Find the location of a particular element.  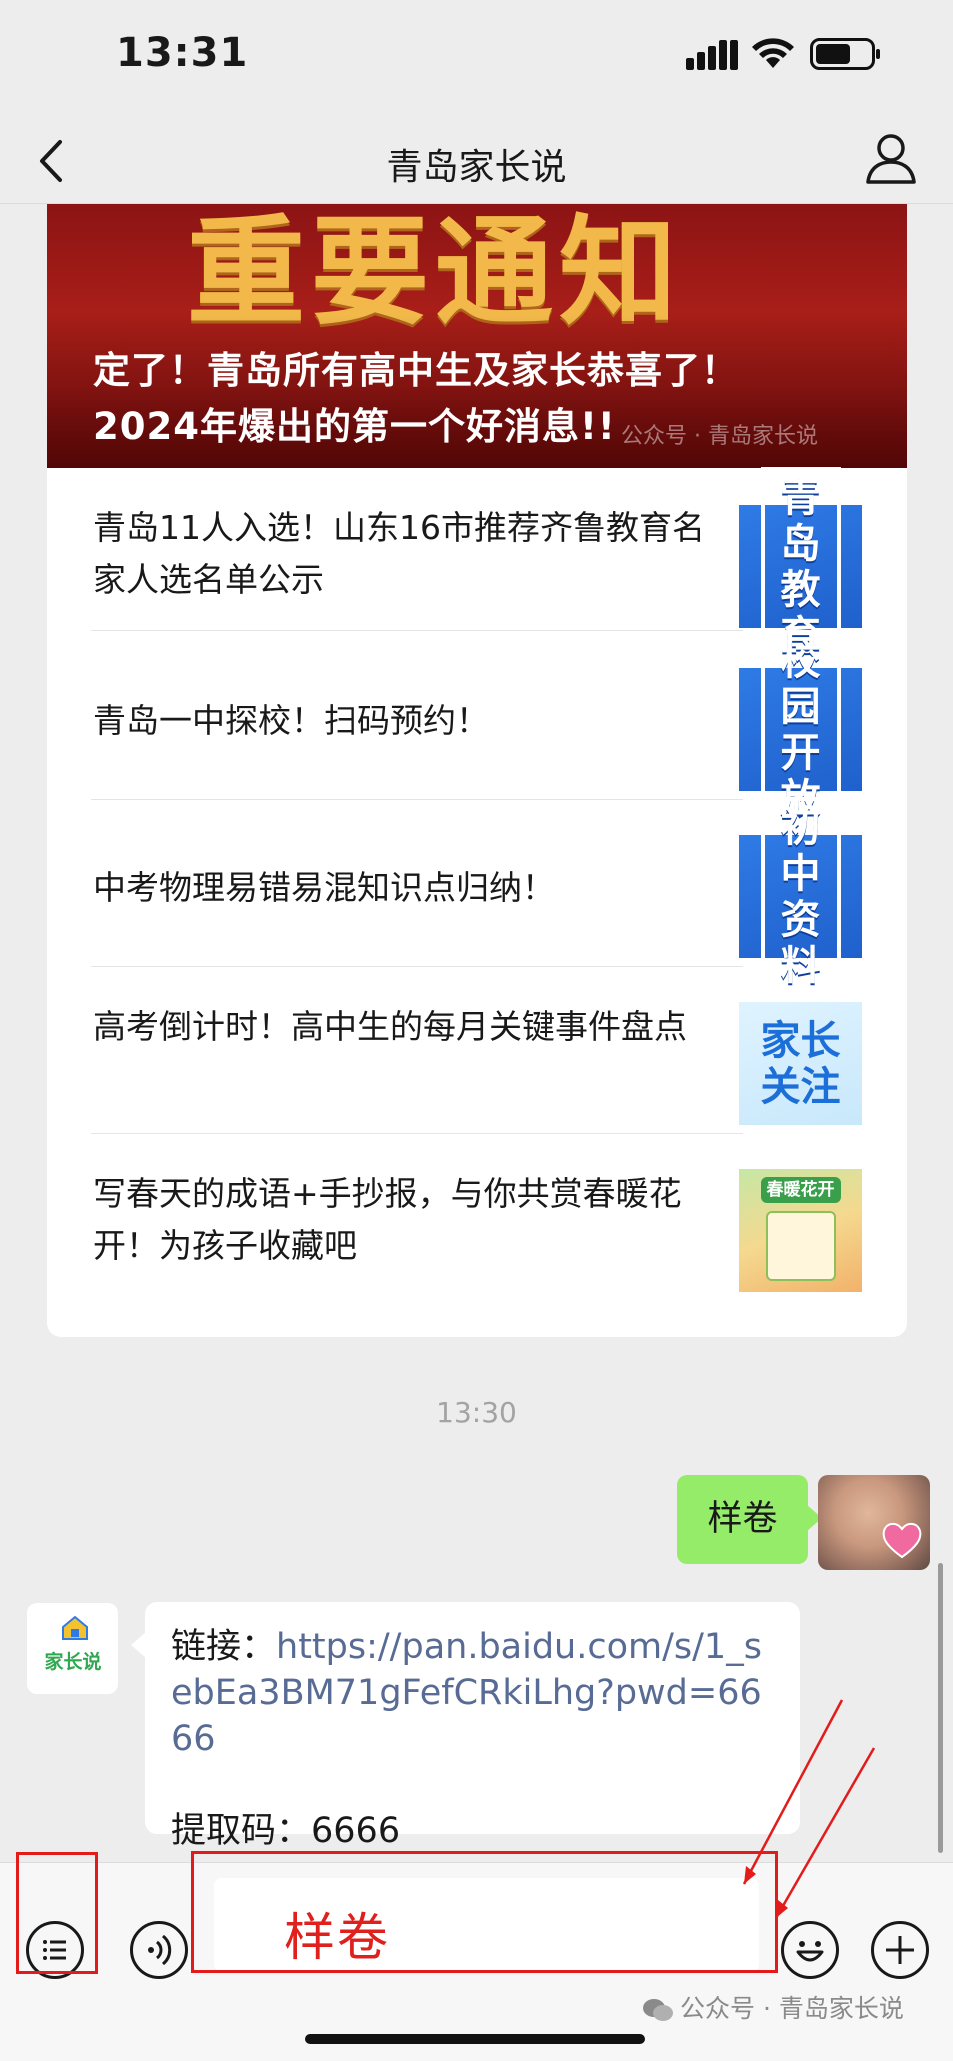

footer-watermark: 公众号 · 青岛家长说 is located at coordinates (773, 2007).